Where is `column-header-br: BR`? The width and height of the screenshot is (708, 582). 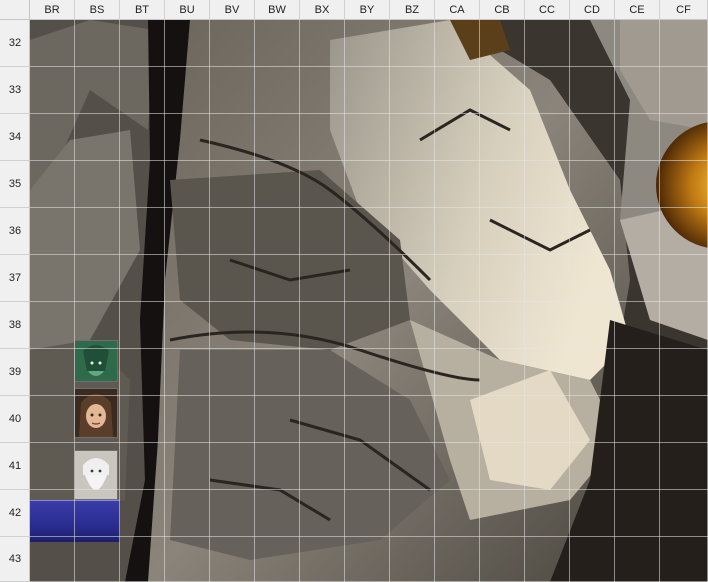 column-header-br: BR is located at coordinates (52, 10).